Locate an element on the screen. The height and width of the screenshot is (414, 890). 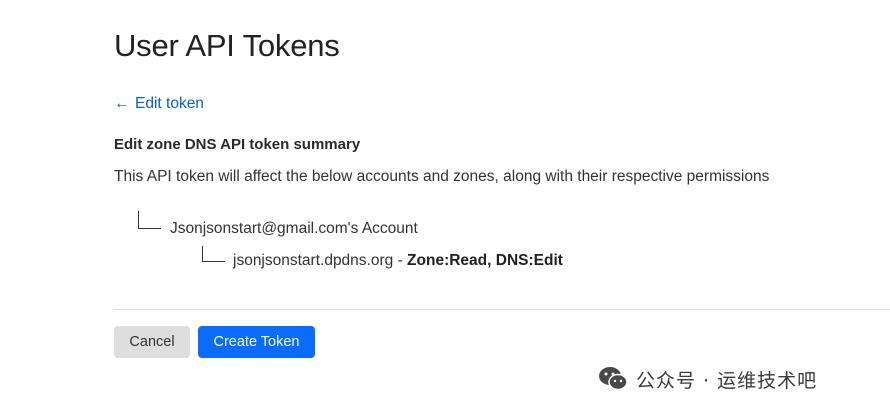
page-title: User API Tokens is located at coordinates (227, 45).